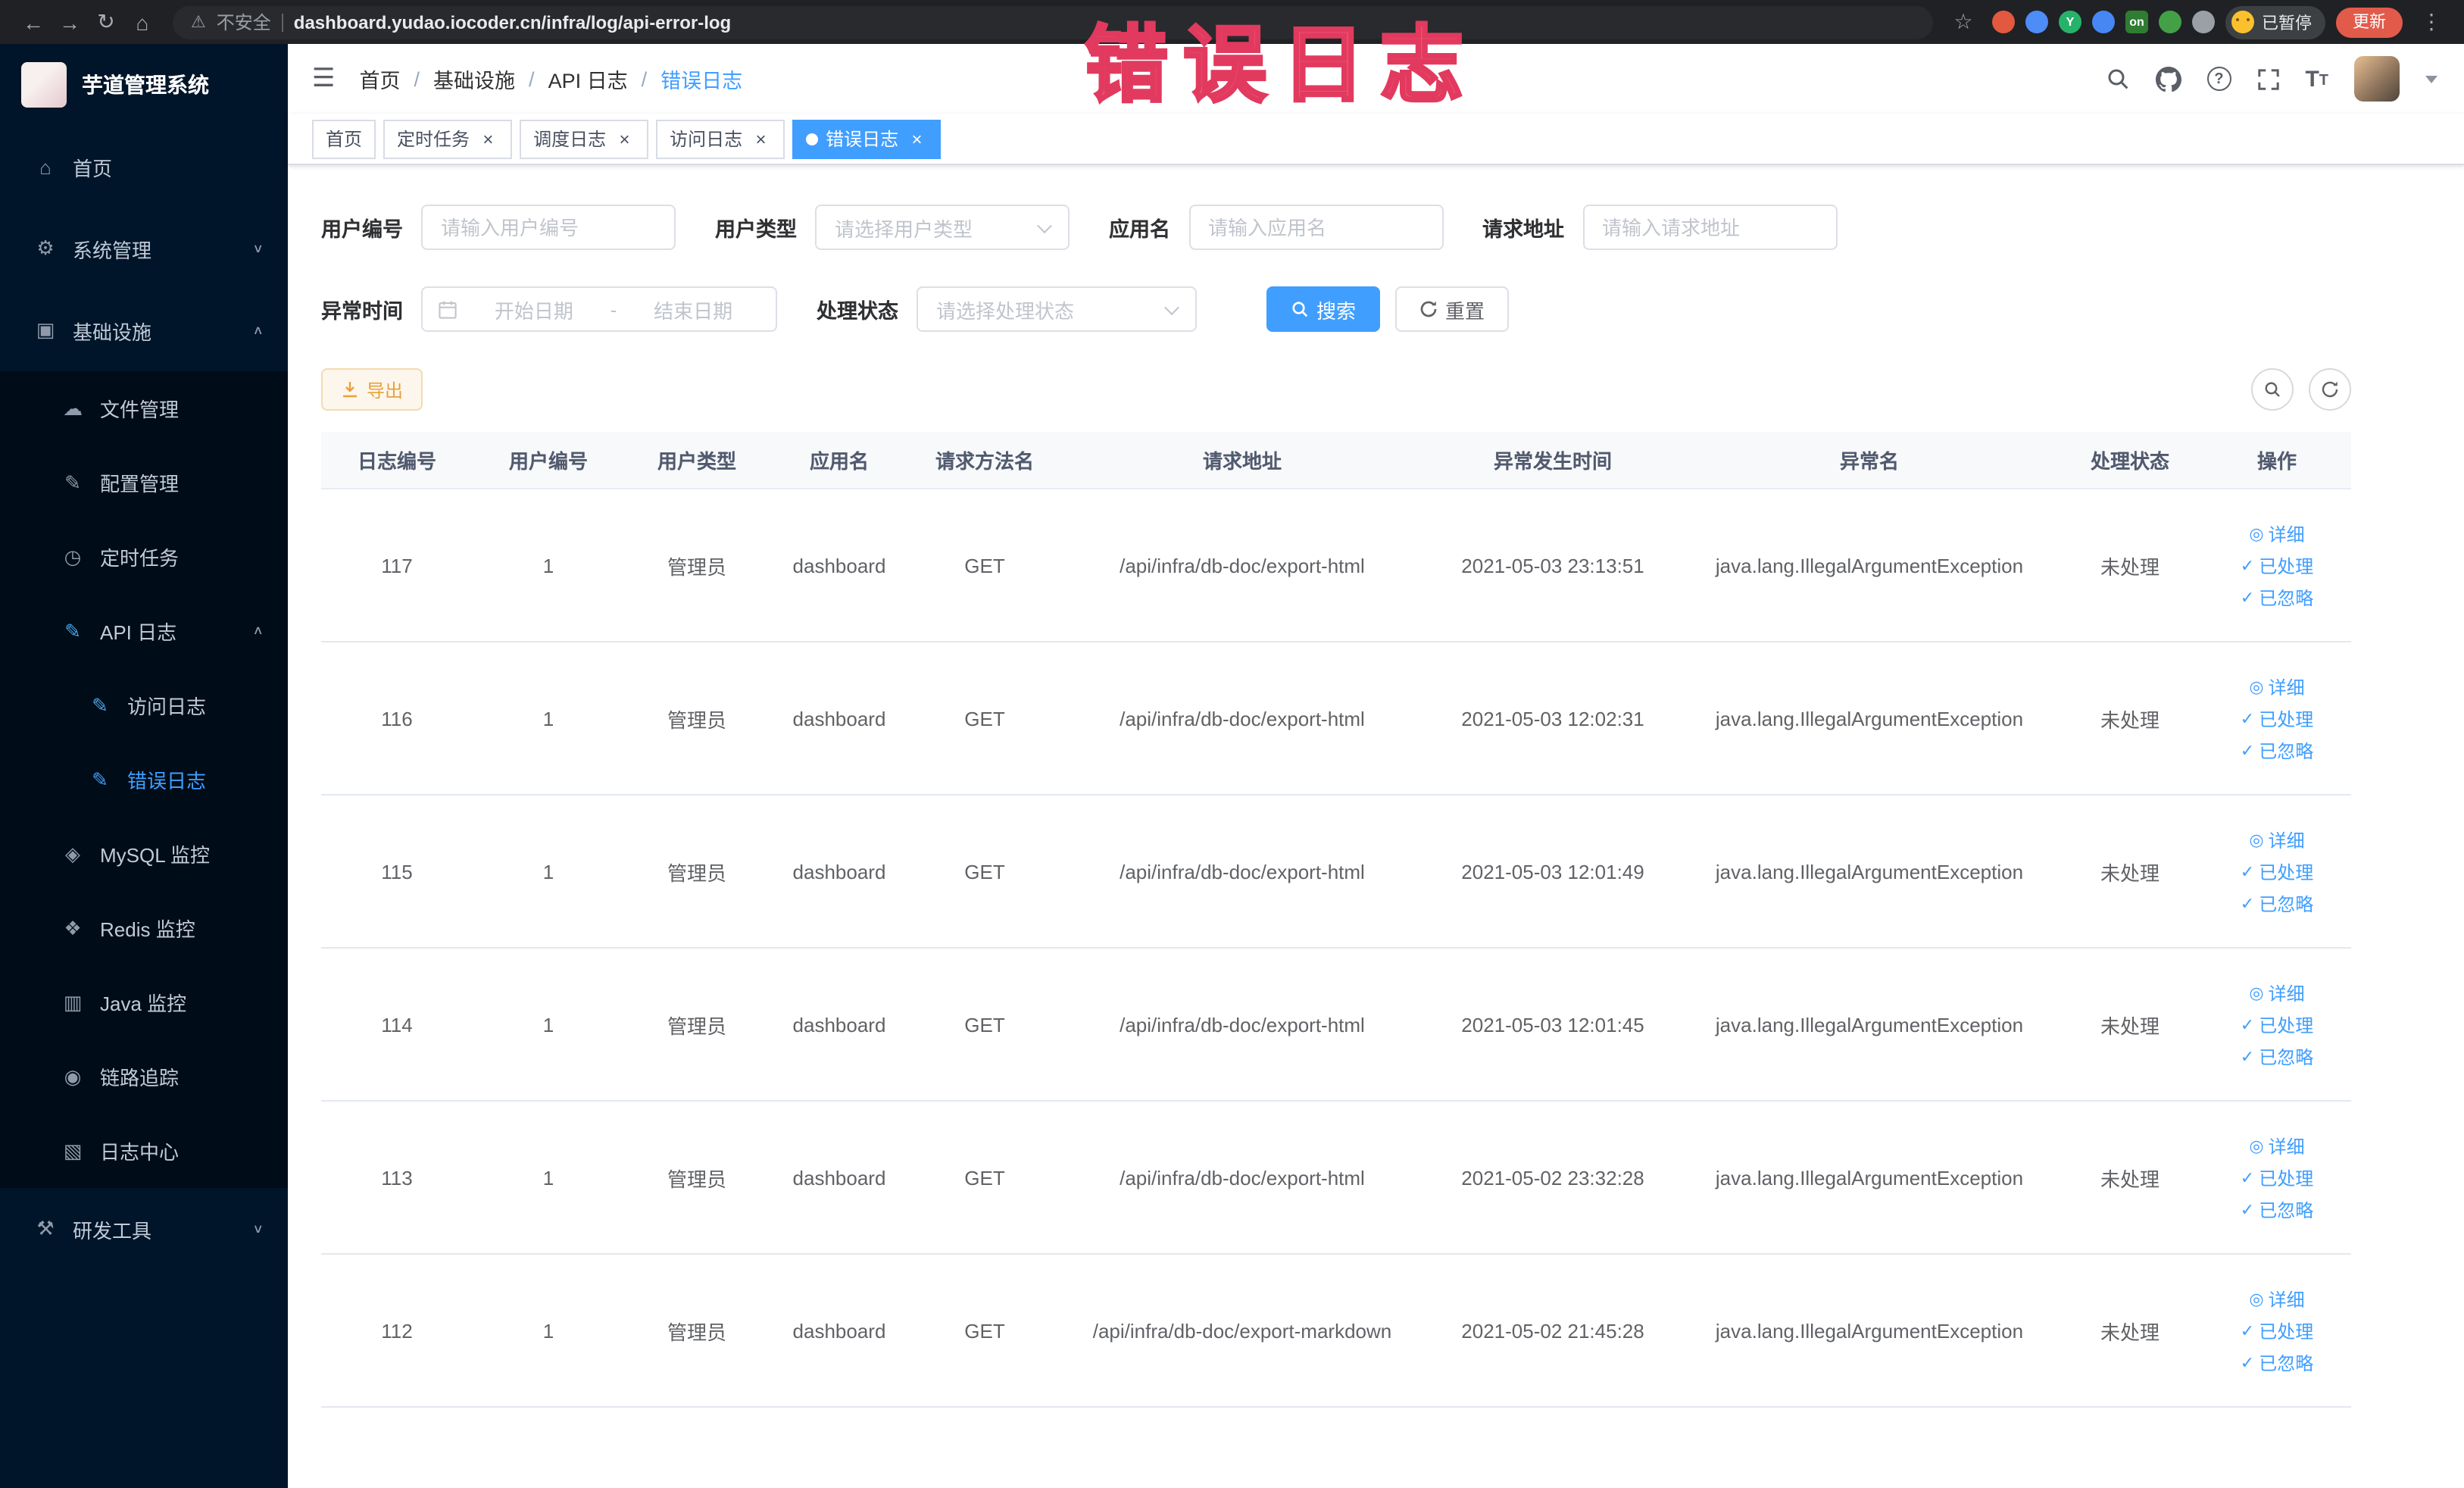 This screenshot has width=2464, height=1488. What do you see at coordinates (448, 138) in the screenshot?
I see `tab: 定时任务 ×` at bounding box center [448, 138].